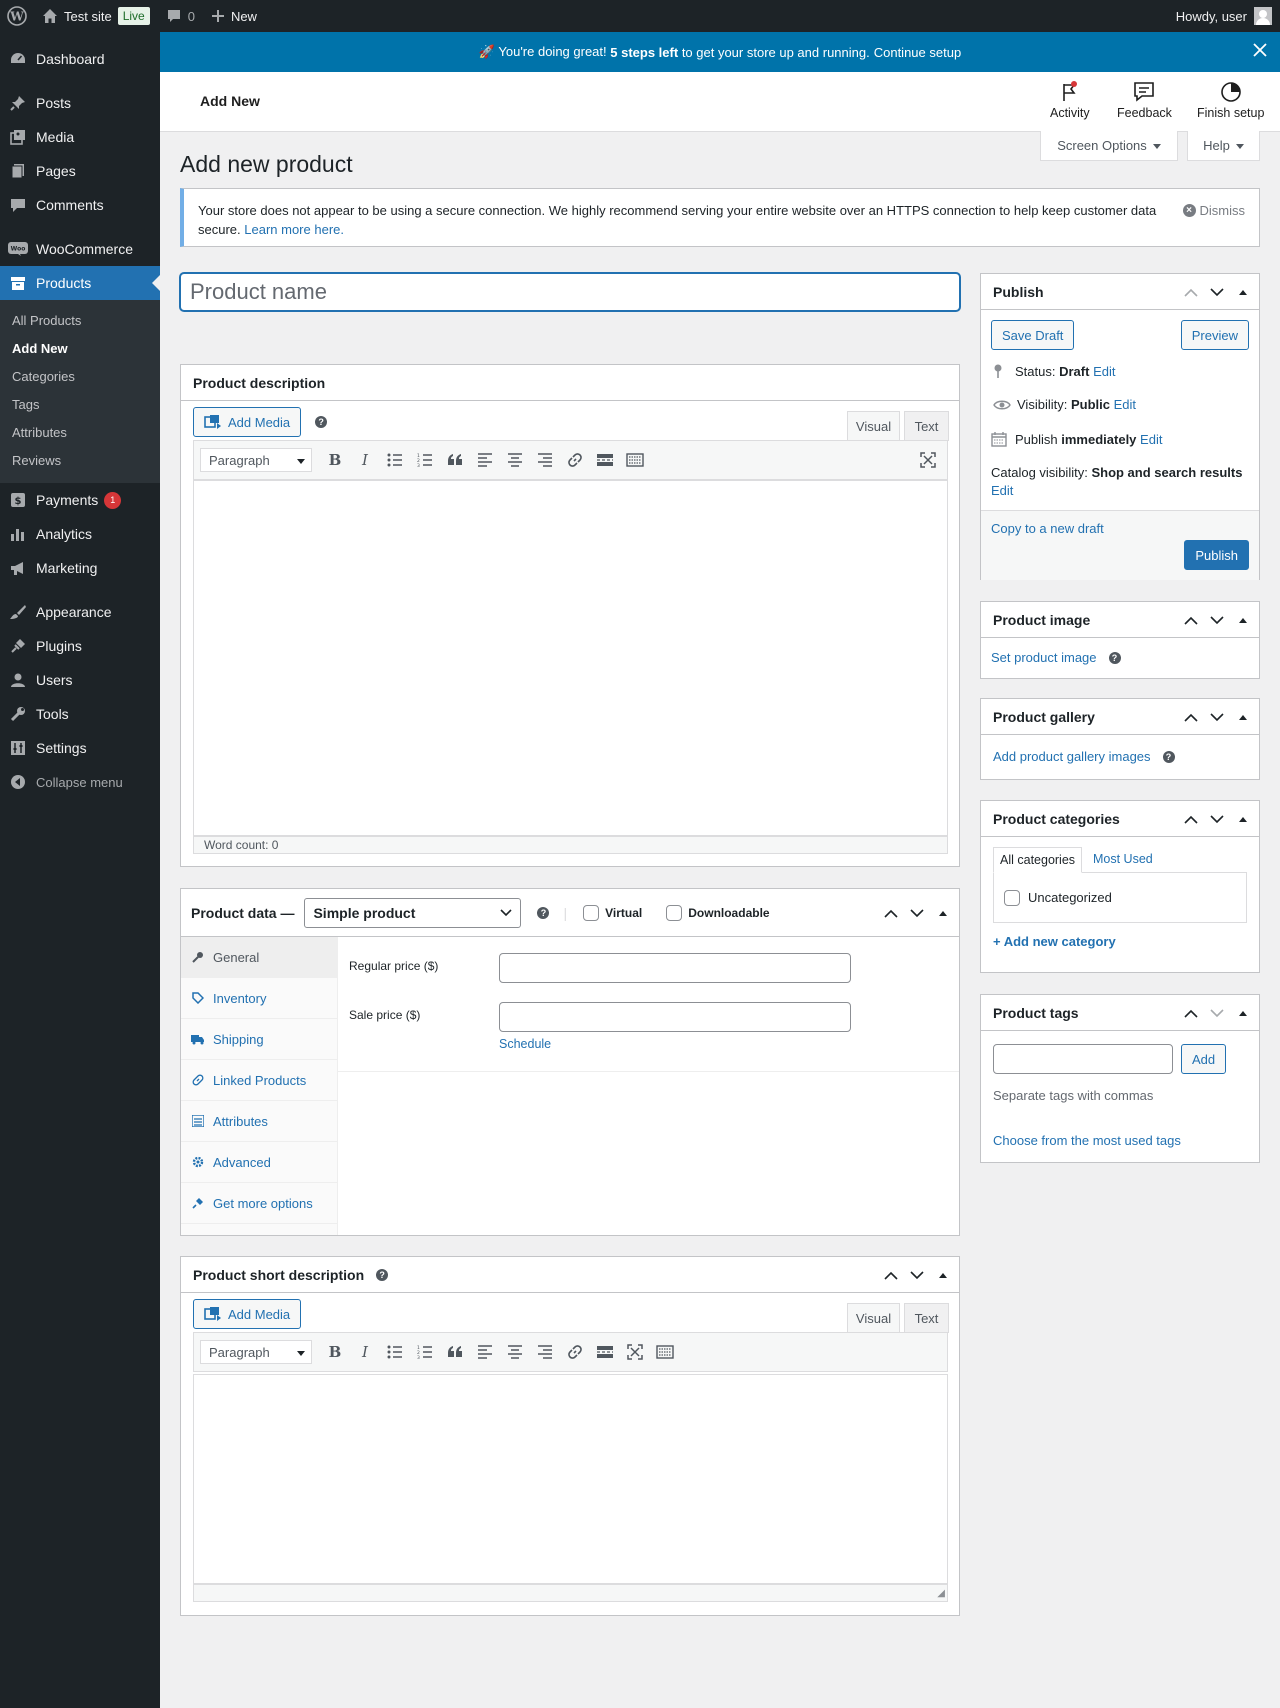 The width and height of the screenshot is (1280, 1708). What do you see at coordinates (1260, 52) in the screenshot?
I see `close-icon` at bounding box center [1260, 52].